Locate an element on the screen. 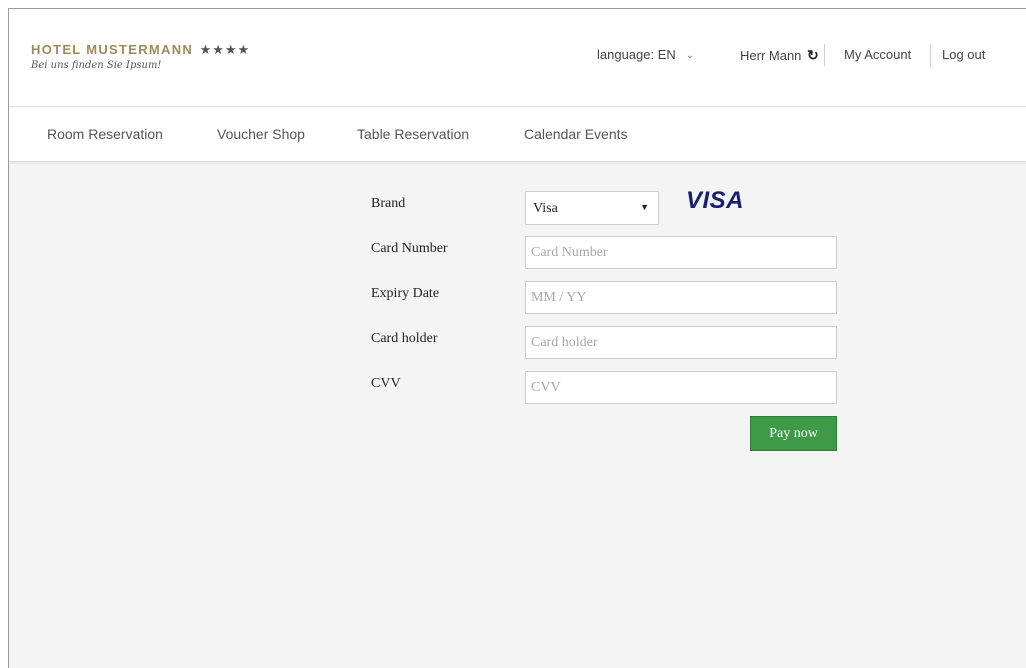 This screenshot has width=1026, height=668. nav-table-reservation: Table Reservation is located at coordinates (413, 134).